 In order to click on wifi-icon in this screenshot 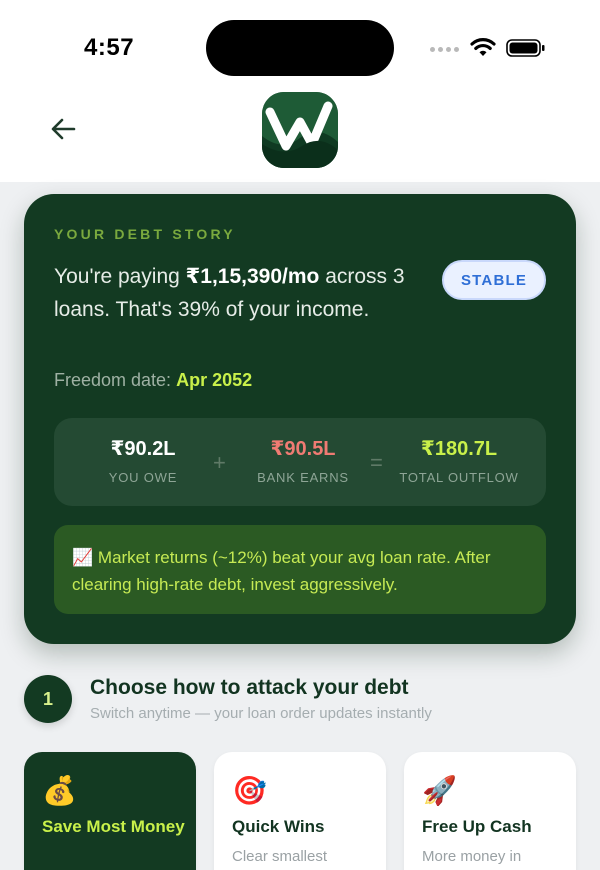, I will do `click(483, 47)`.